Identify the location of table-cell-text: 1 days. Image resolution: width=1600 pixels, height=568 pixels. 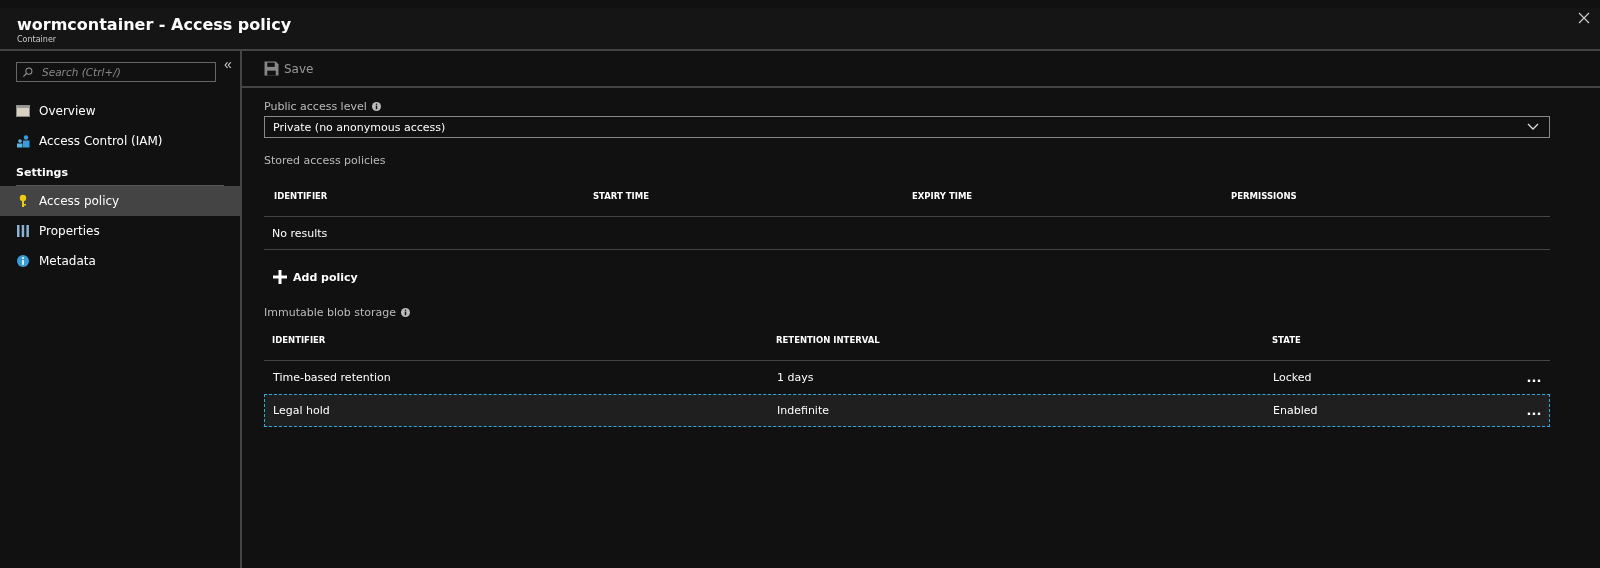
(796, 377).